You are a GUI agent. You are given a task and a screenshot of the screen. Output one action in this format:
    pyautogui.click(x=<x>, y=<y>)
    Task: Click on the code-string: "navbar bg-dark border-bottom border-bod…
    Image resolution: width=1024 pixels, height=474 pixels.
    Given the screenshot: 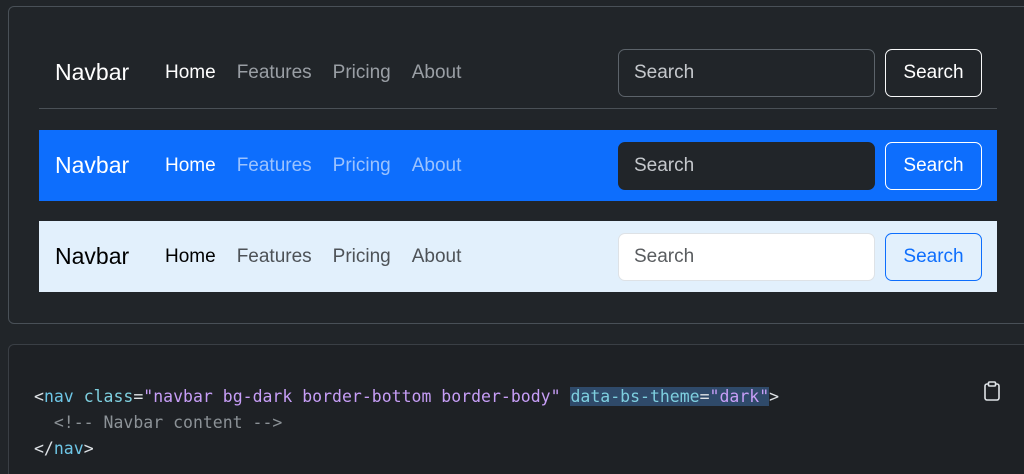 What is the action you would take?
    pyautogui.click(x=352, y=396)
    